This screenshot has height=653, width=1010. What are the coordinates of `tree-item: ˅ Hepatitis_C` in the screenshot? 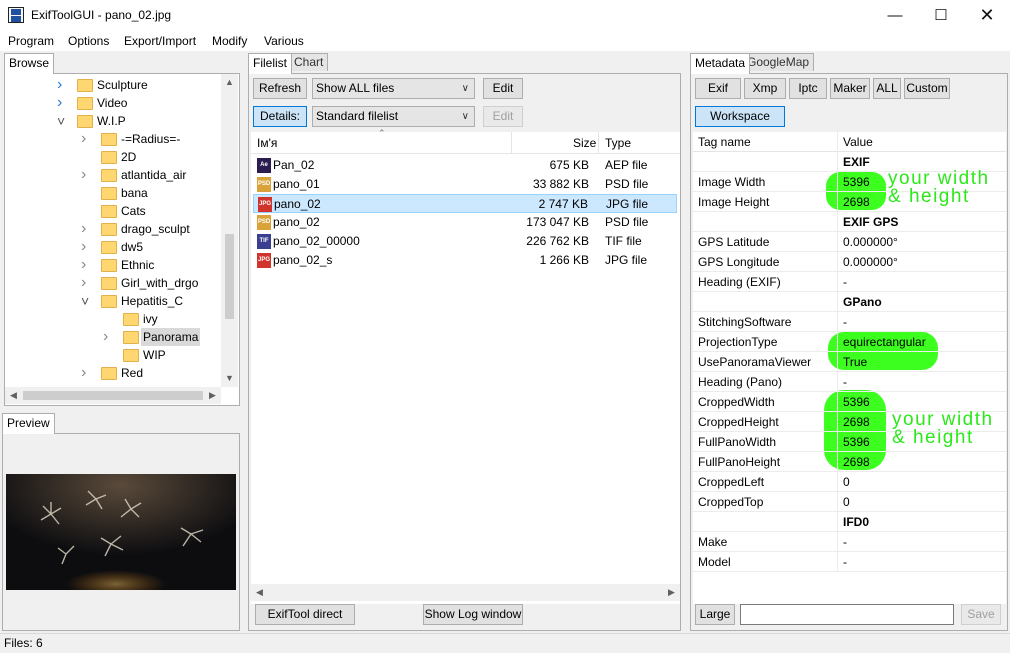 It's located at (112, 301).